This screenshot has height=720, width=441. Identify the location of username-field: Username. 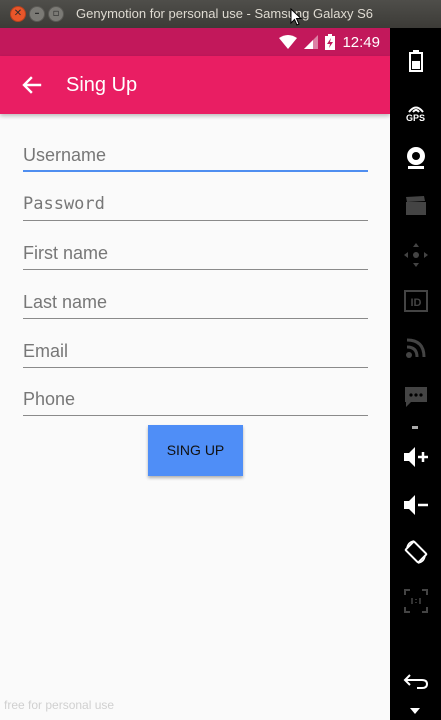
(195, 155).